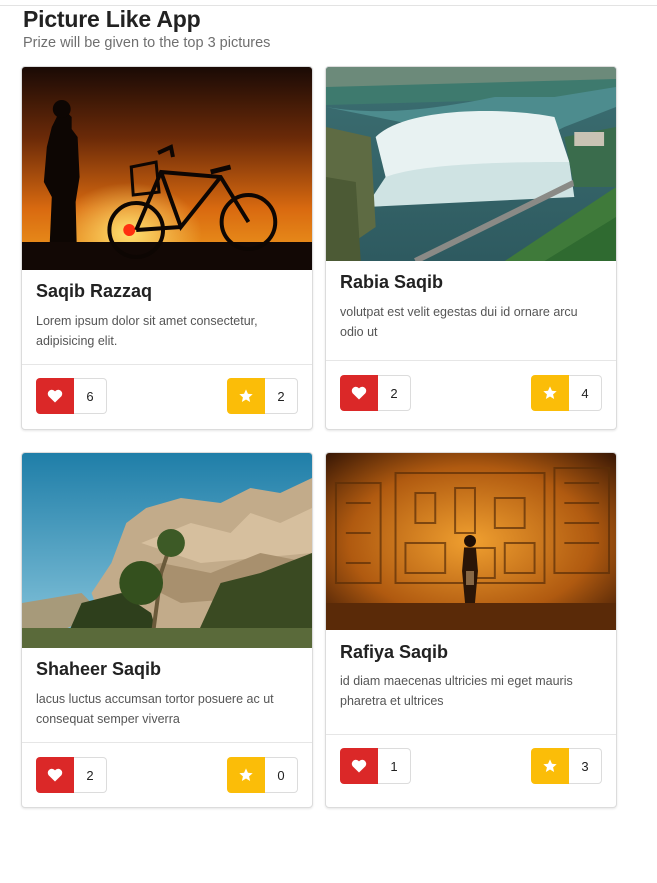 The width and height of the screenshot is (657, 883). Describe the element at coordinates (585, 766) in the screenshot. I see `star-count: 3` at that location.